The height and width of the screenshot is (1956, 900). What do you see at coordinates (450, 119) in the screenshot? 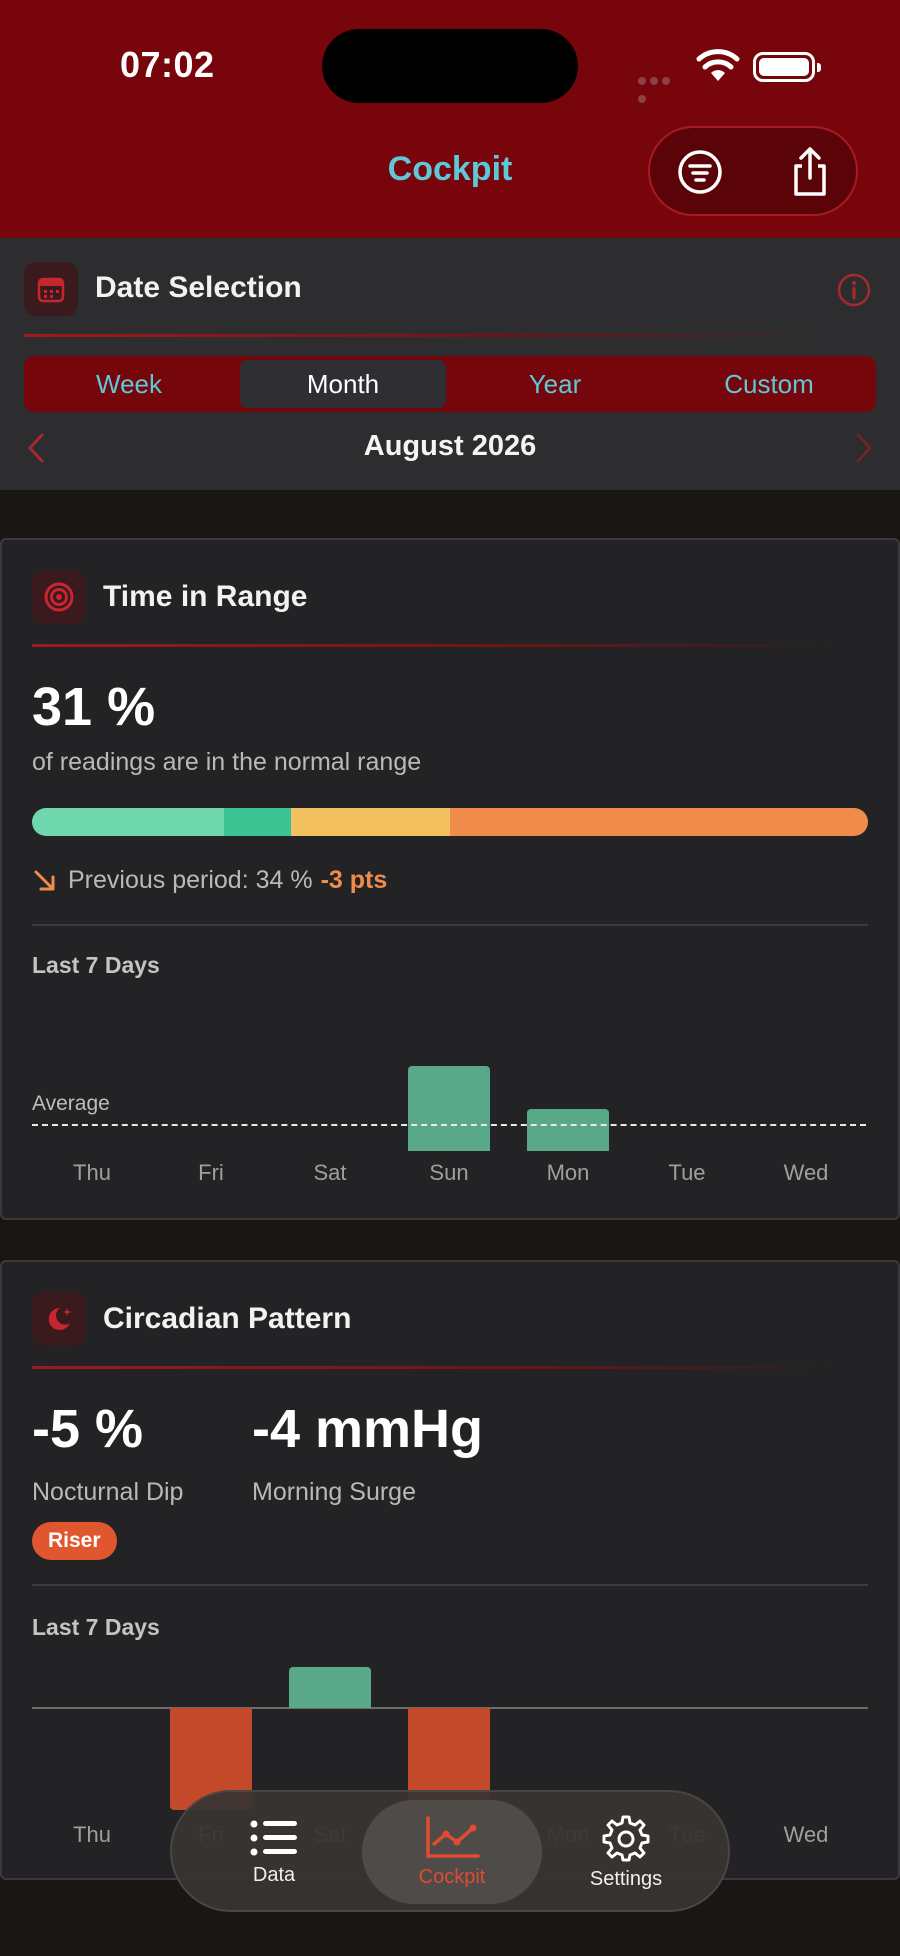
I see `header: 07:02 Cockpit` at bounding box center [450, 119].